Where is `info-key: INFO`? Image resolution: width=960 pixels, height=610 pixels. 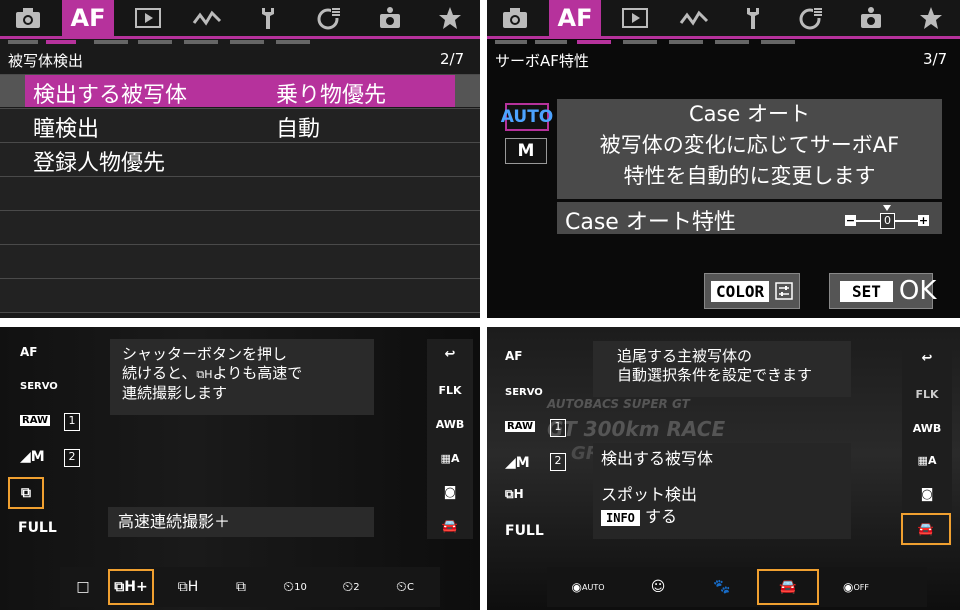 info-key: INFO is located at coordinates (620, 518).